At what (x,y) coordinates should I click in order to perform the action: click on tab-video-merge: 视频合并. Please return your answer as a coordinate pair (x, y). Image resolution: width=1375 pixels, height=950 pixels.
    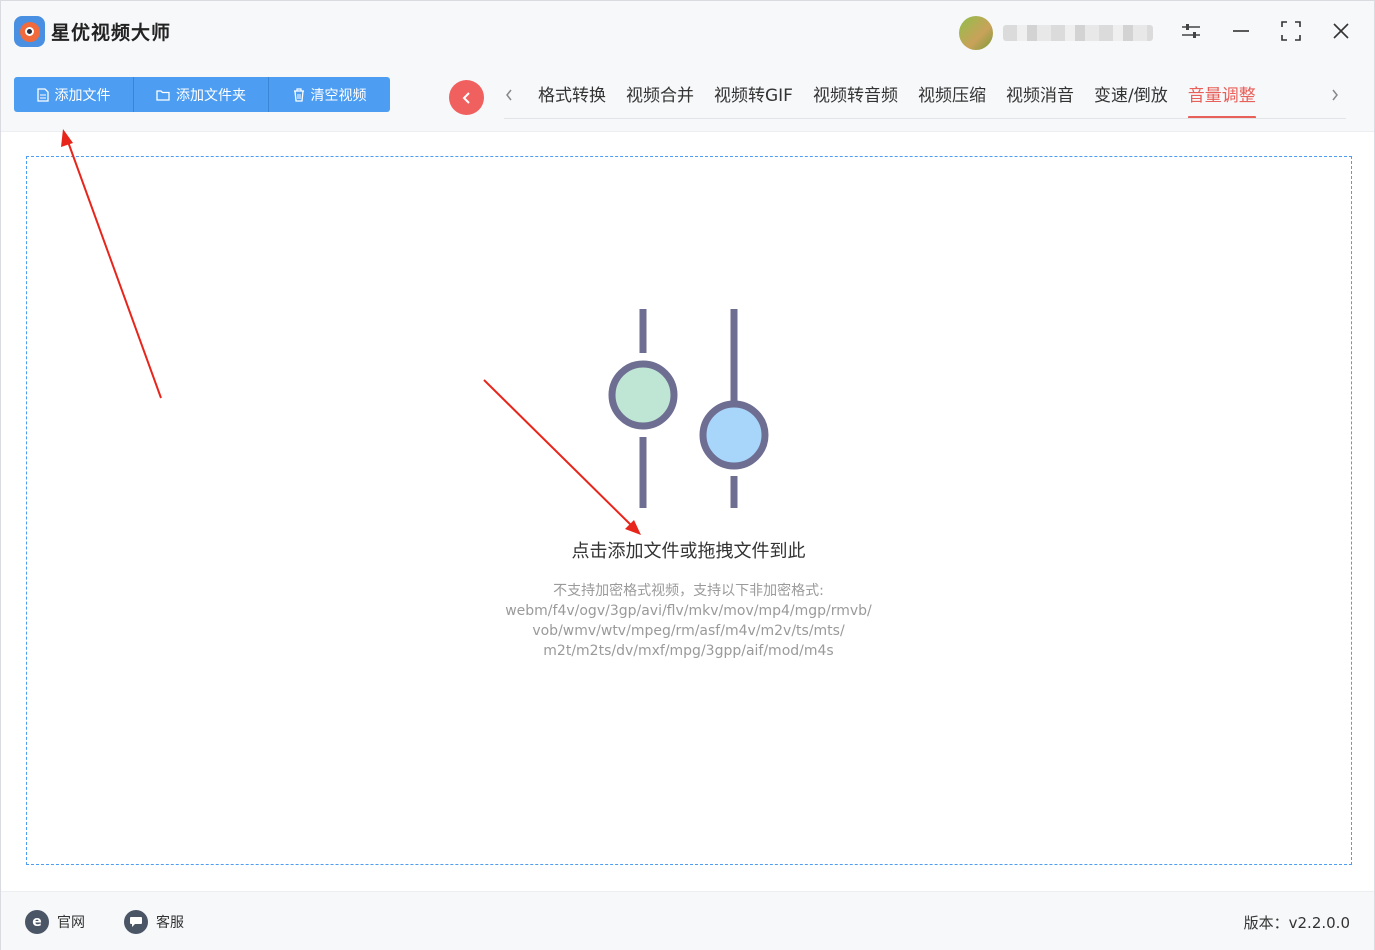
    Looking at the image, I should click on (660, 101).